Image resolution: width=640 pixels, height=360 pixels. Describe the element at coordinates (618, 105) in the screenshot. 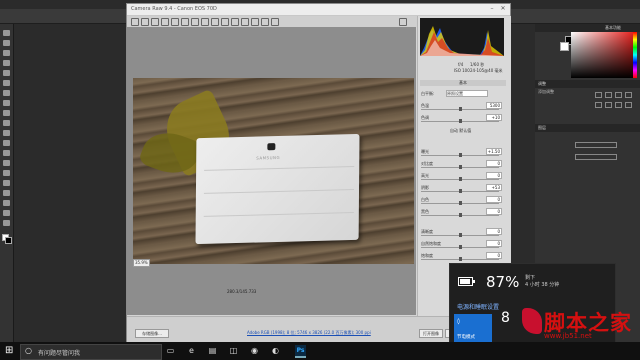

I see `color-balance-icon` at that location.